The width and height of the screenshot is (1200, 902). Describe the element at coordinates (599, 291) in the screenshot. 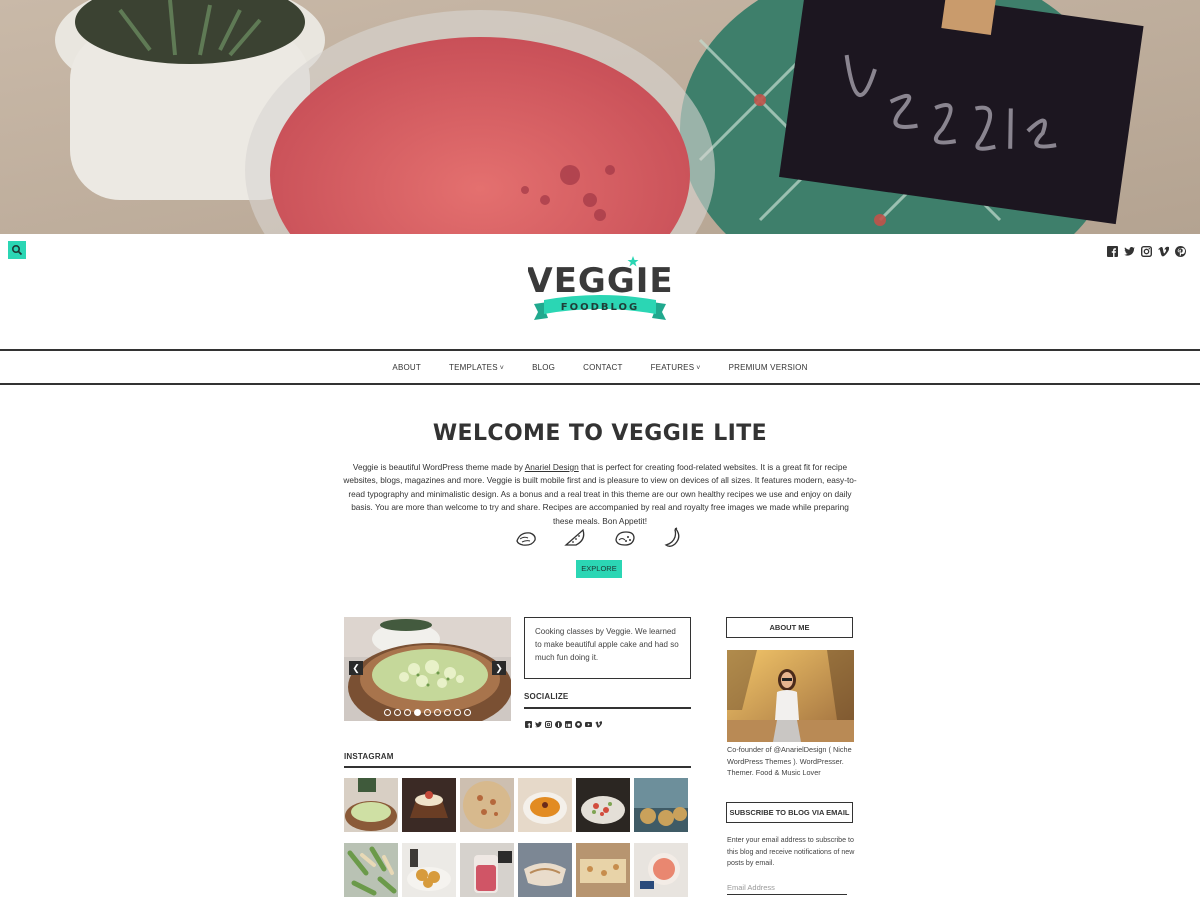

I see `site-logo: VEGGIE FOODBLOG` at that location.